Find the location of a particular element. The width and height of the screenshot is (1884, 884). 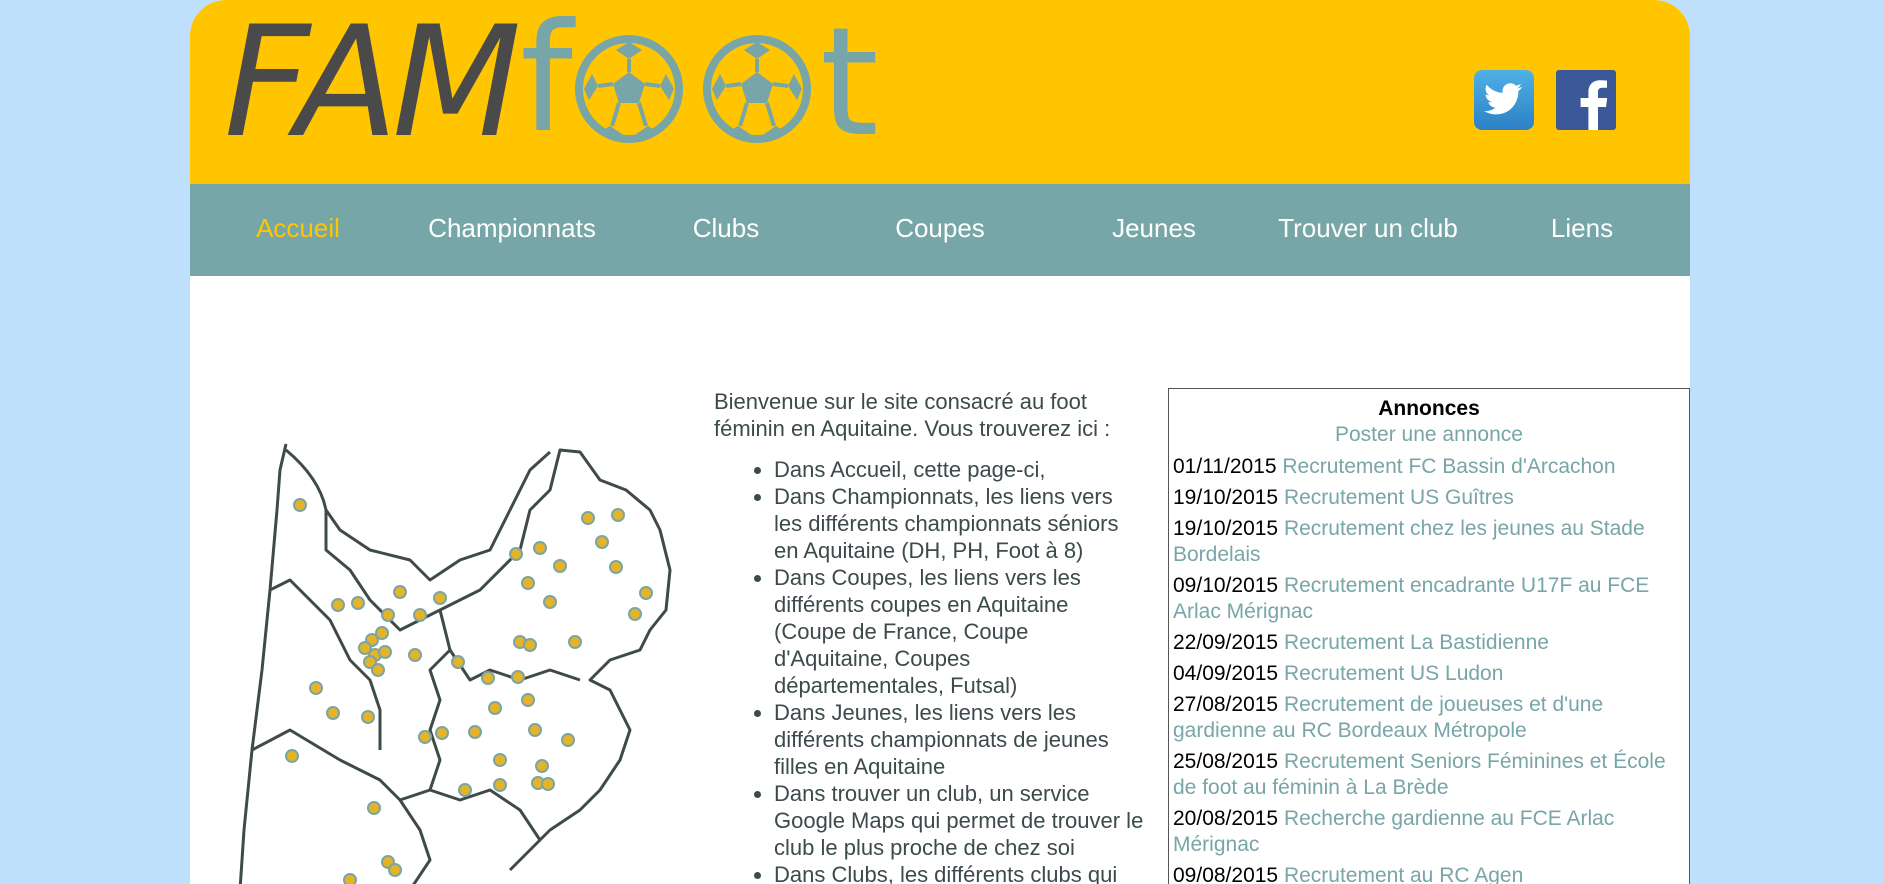

facebook-icon is located at coordinates (1594, 105).